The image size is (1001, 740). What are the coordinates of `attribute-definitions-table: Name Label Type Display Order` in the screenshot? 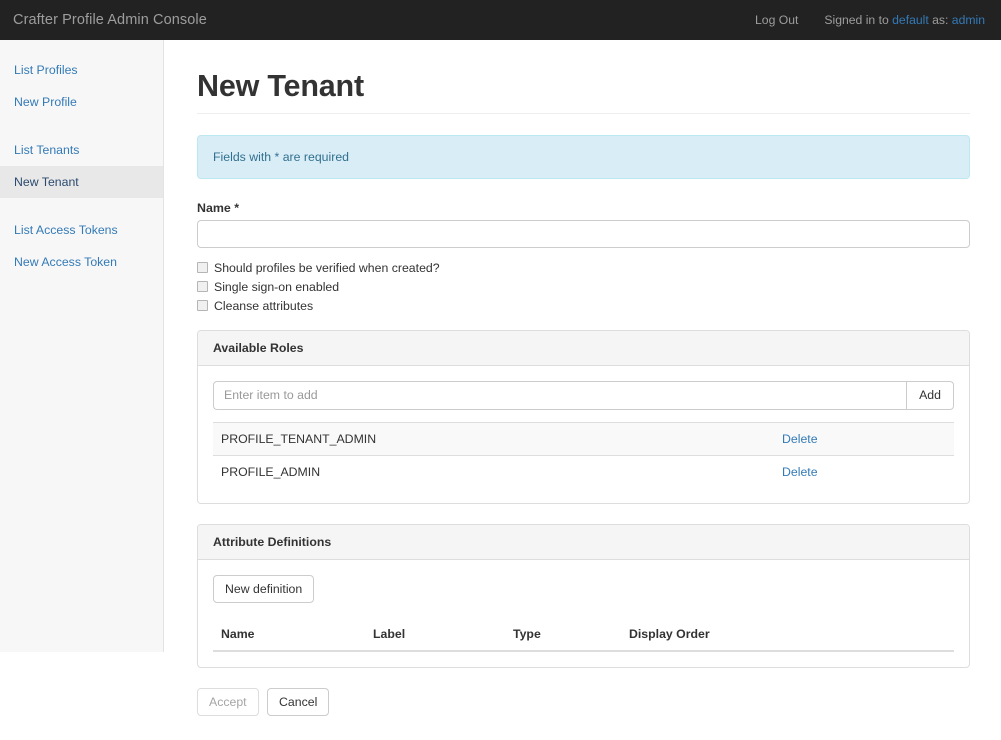 It's located at (583, 635).